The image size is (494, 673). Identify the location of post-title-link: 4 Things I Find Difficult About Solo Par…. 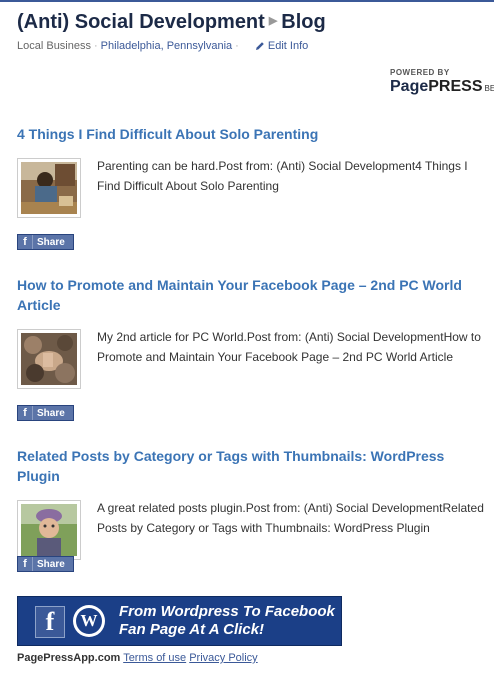
(252, 134).